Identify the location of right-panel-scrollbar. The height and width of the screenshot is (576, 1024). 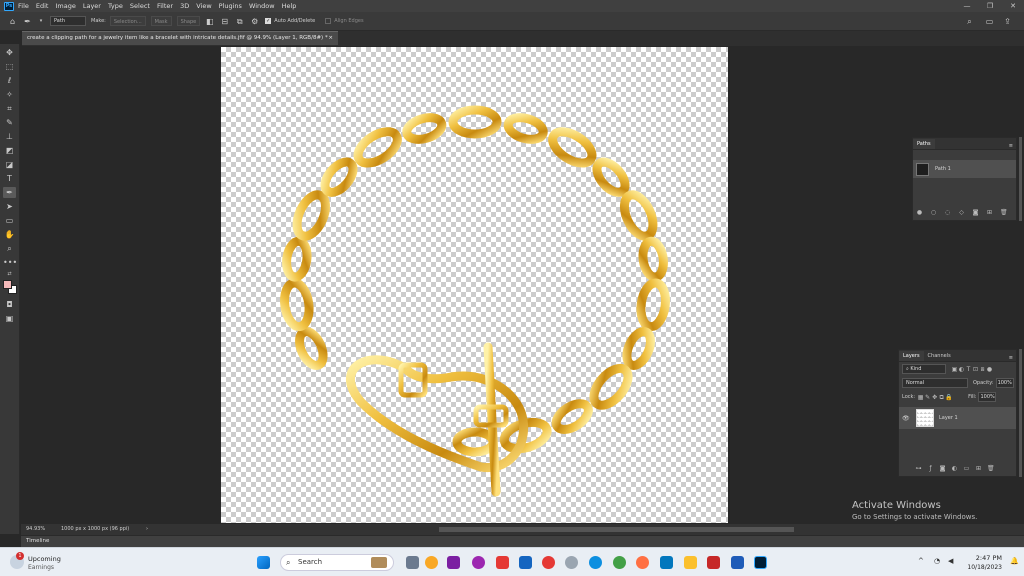
(1020, 179).